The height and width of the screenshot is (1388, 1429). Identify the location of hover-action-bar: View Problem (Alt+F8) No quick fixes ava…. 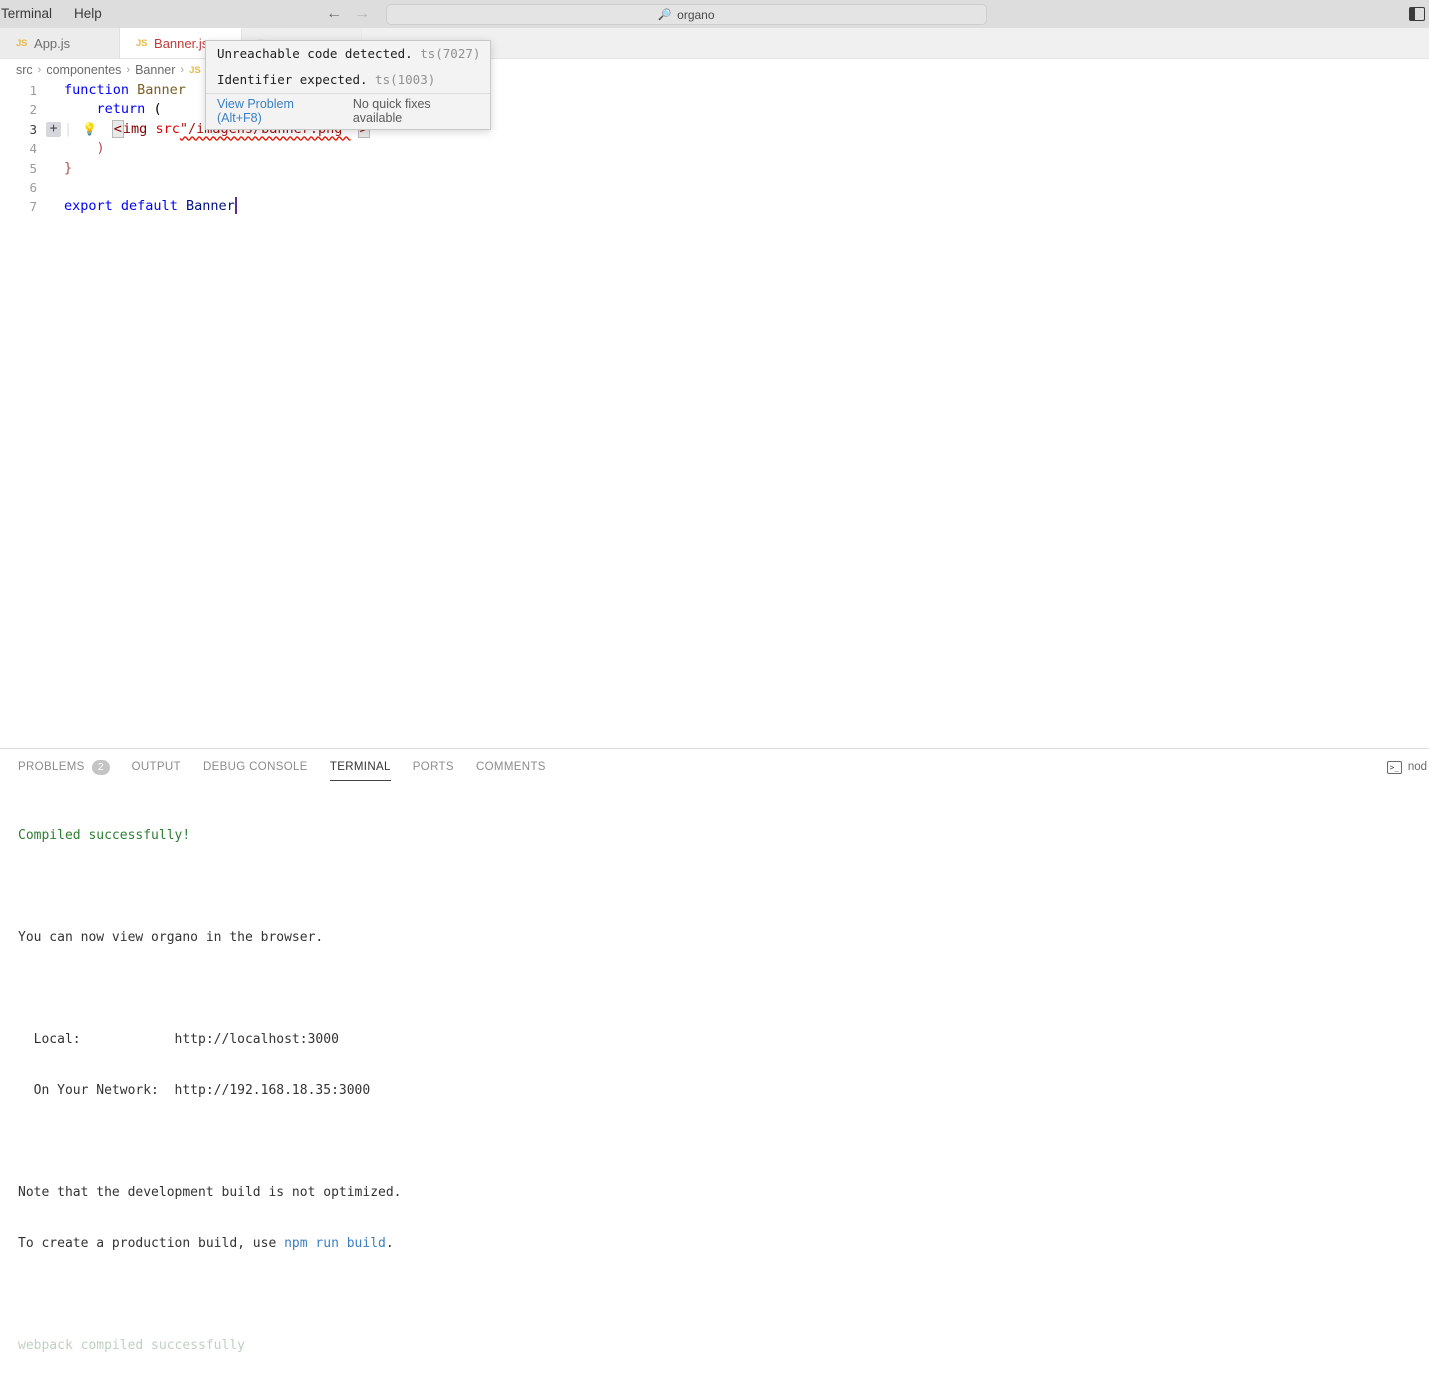
(348, 111).